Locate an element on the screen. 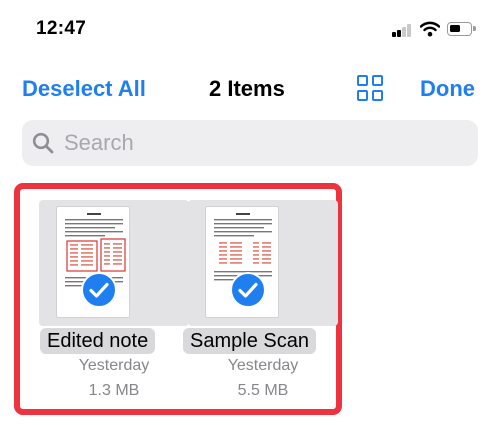  file-name: Edited note is located at coordinates (98, 341).